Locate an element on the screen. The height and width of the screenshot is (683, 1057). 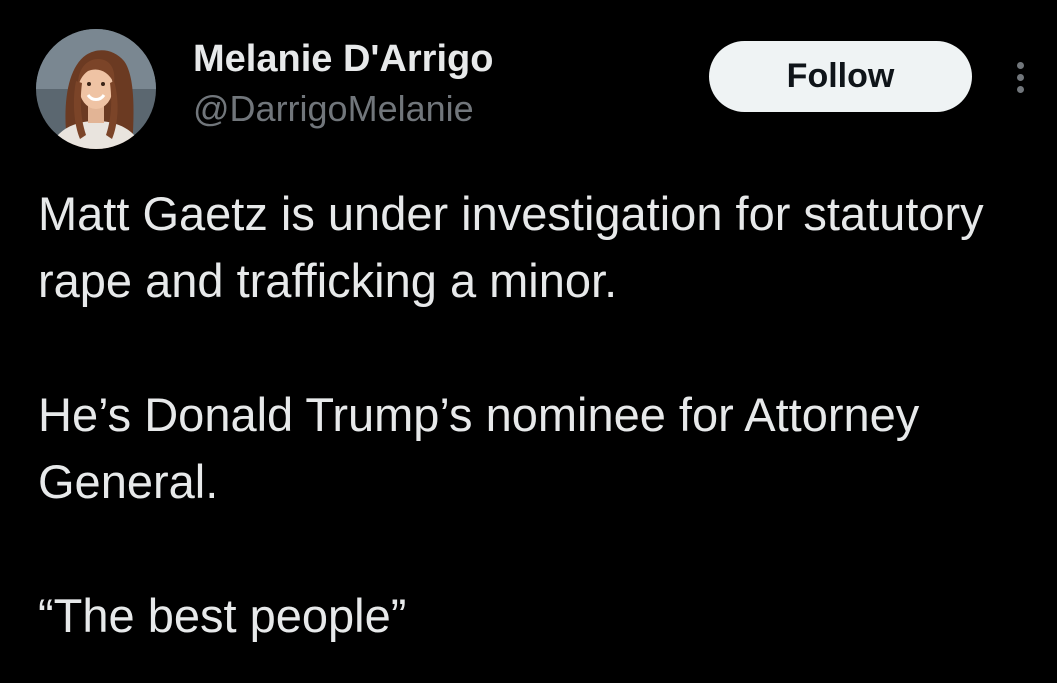
more-vertical-icon is located at coordinates (1020, 65).